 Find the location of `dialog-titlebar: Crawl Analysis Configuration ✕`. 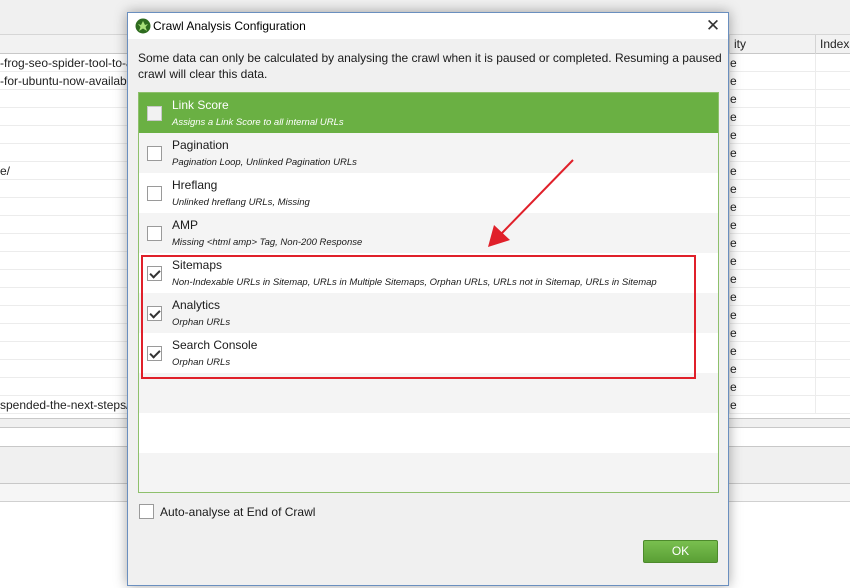

dialog-titlebar: Crawl Analysis Configuration ✕ is located at coordinates (428, 26).